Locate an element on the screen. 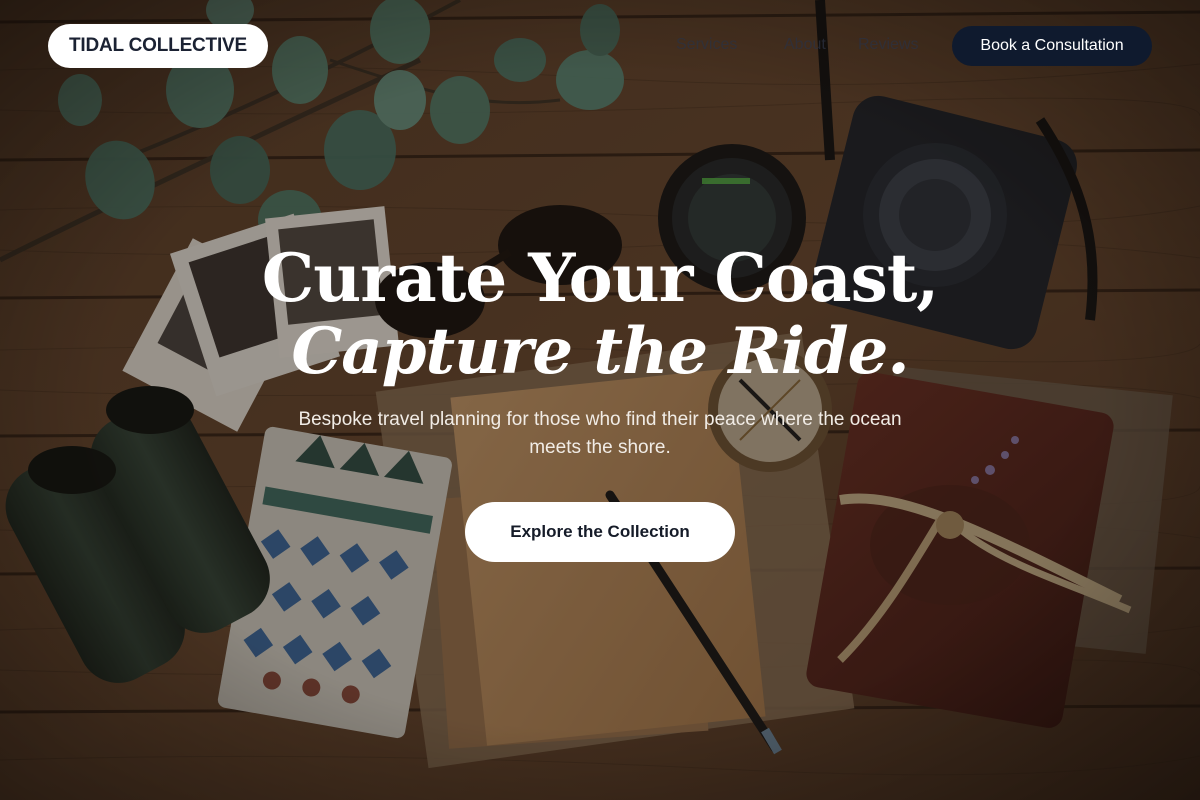 The height and width of the screenshot is (800, 1200). hero-headline-line2: Capture the Ride. is located at coordinates (600, 351).